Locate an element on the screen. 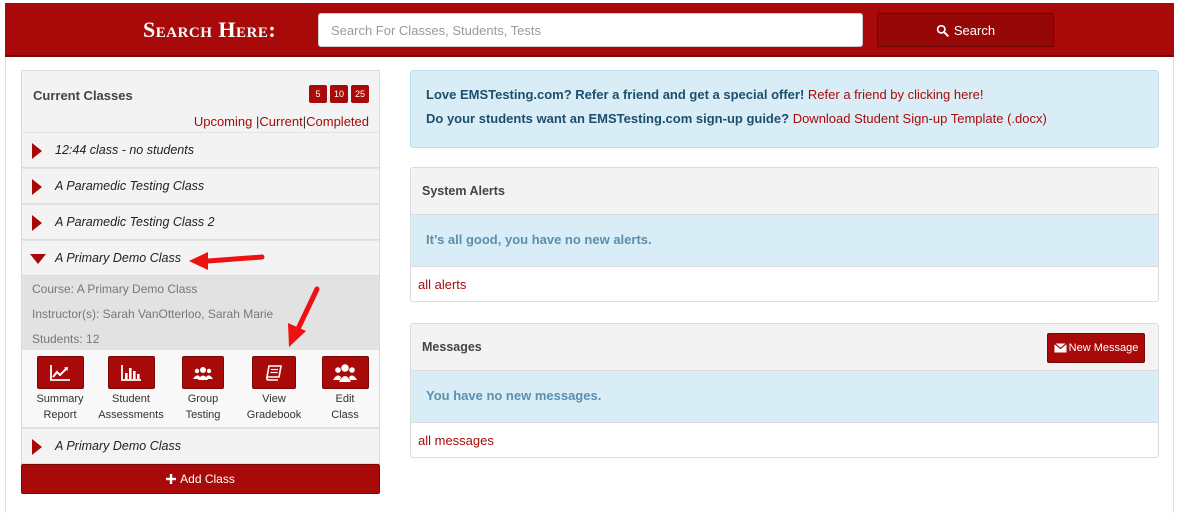  search-icon is located at coordinates (942, 30).